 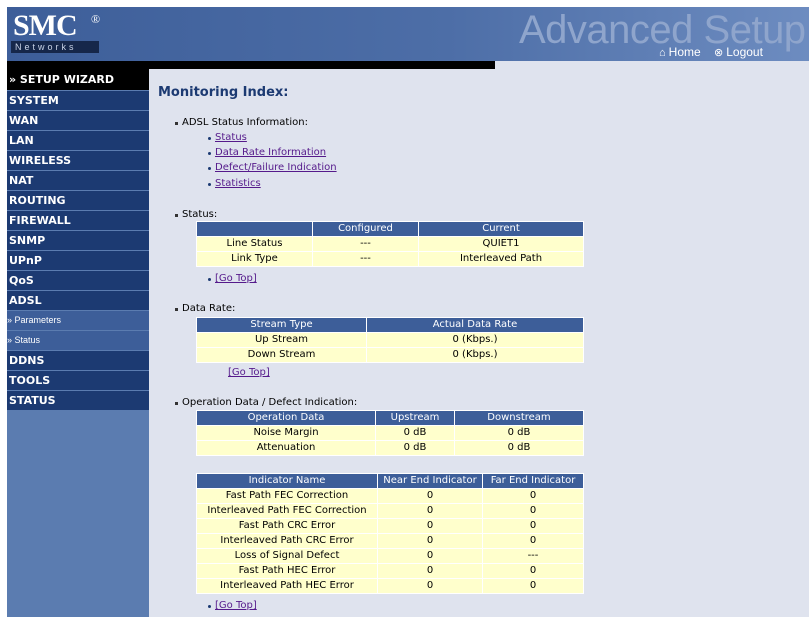 I want to click on logo-networks: Networks, so click(x=55, y=47).